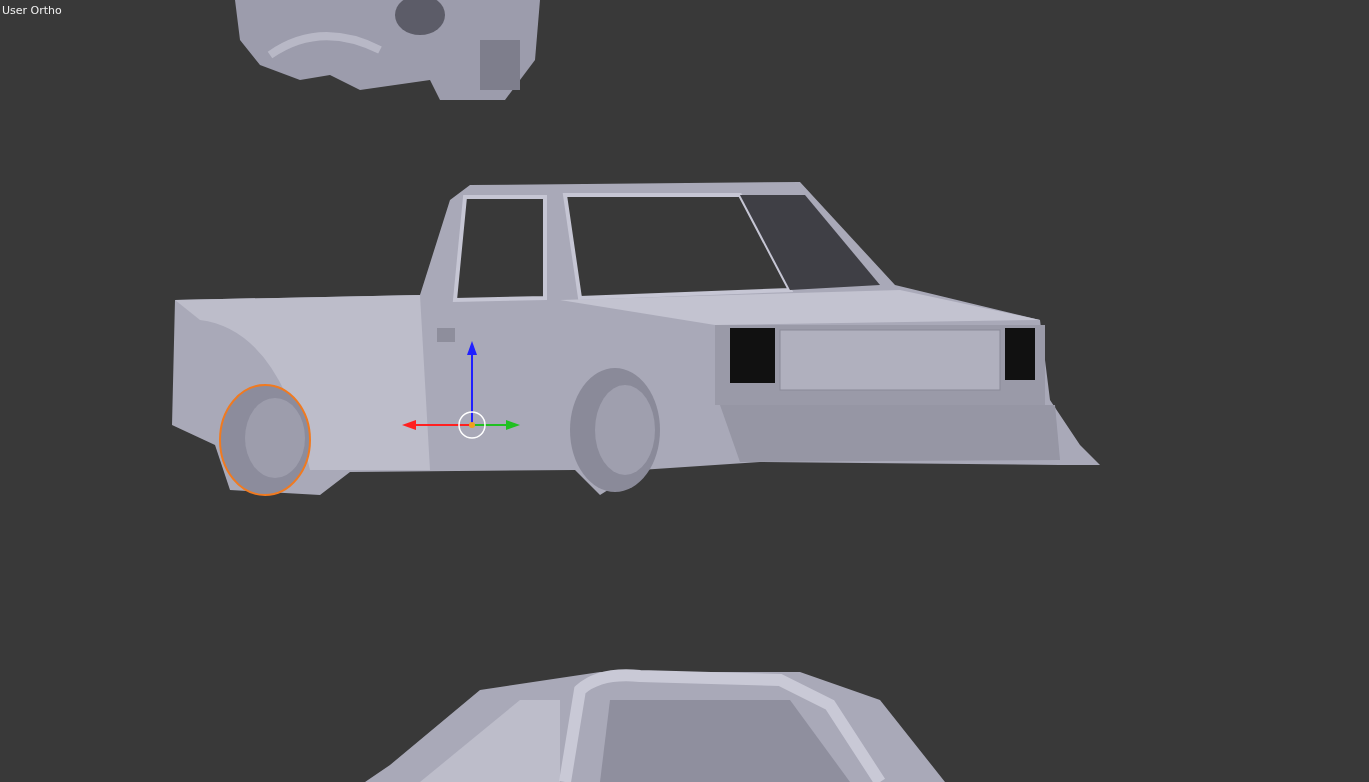  I want to click on transform-gizmo-icon, so click(461, 390).